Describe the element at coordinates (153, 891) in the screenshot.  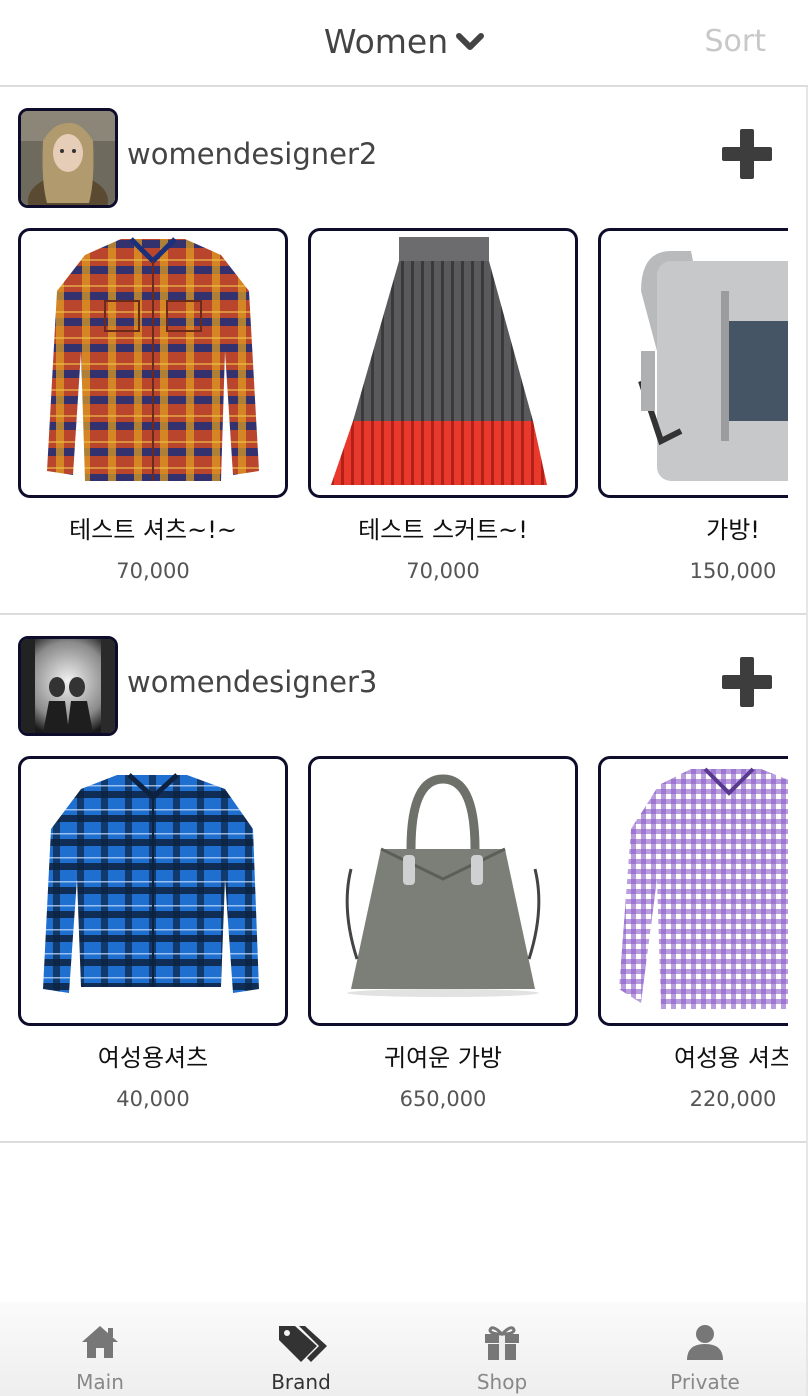
I see `product-image-blue-plaid-shirt` at that location.